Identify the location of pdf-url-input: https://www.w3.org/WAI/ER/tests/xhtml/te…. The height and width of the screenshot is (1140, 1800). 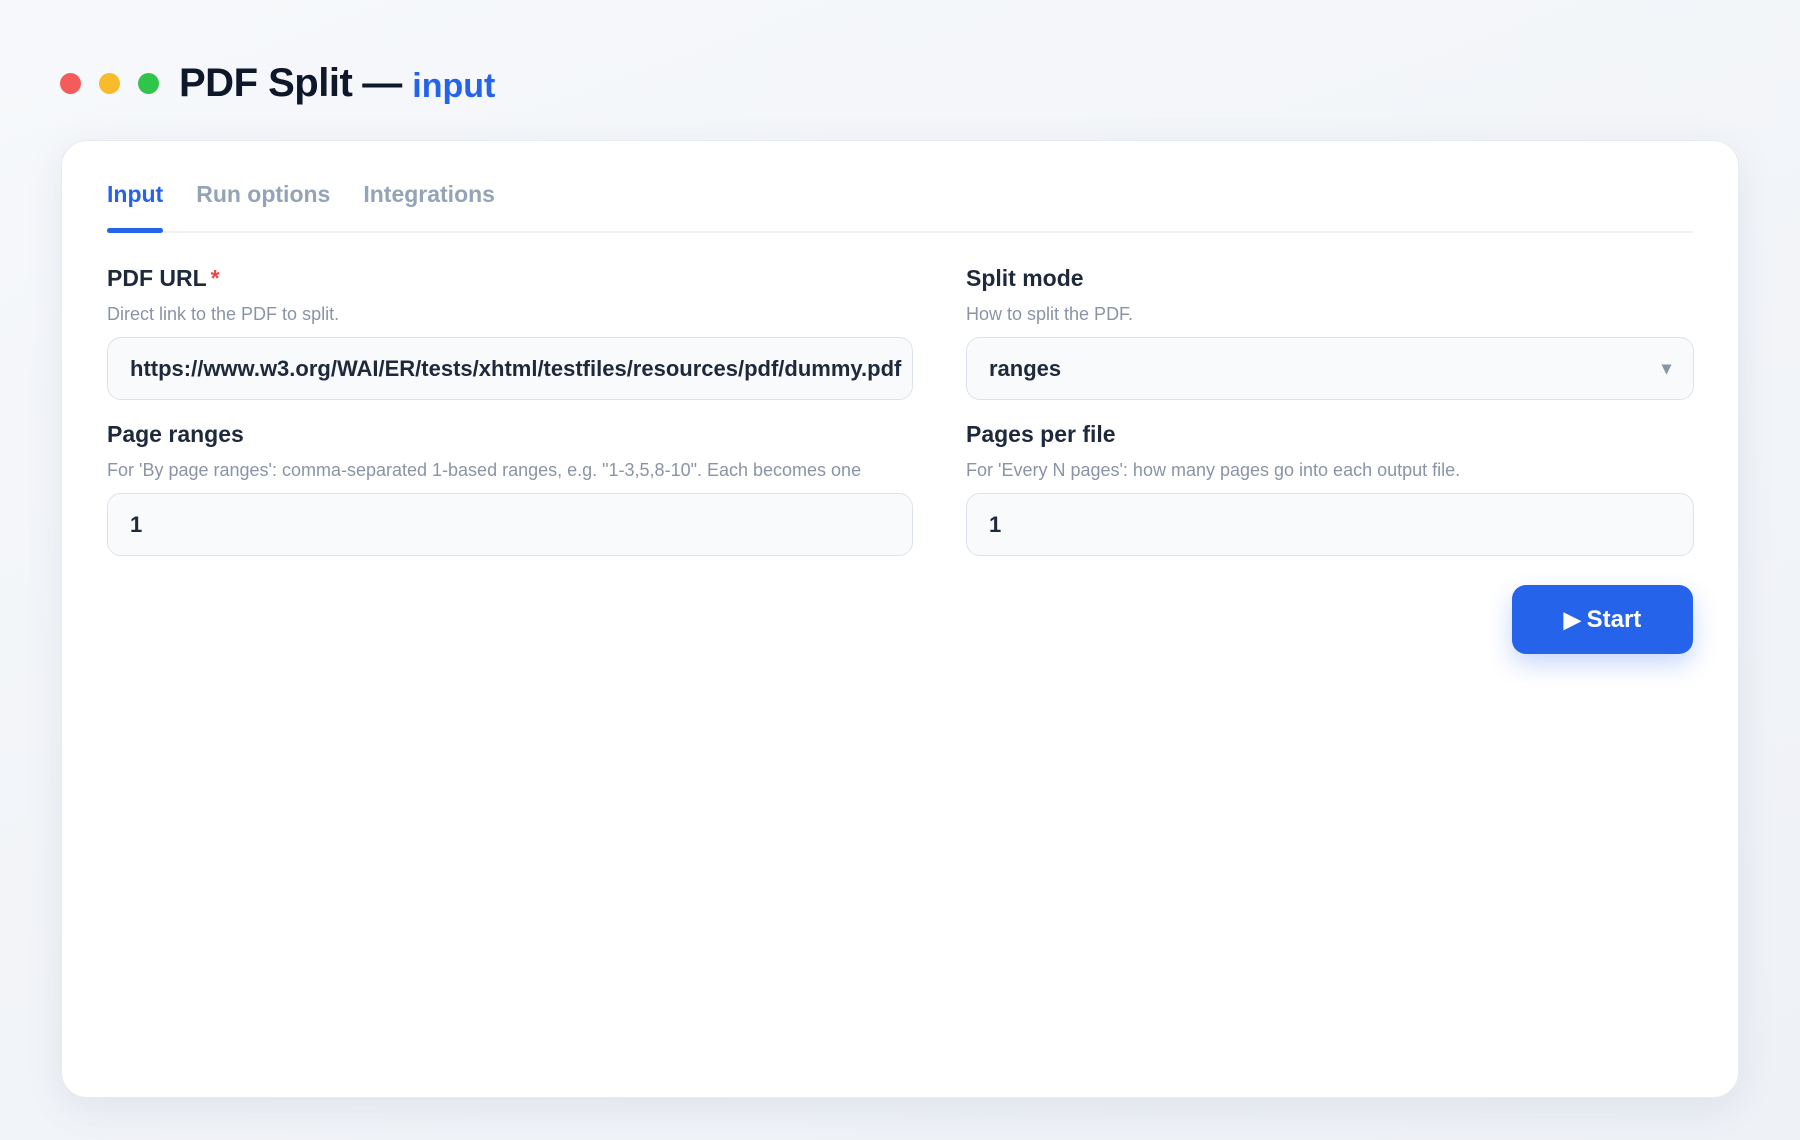
(510, 368).